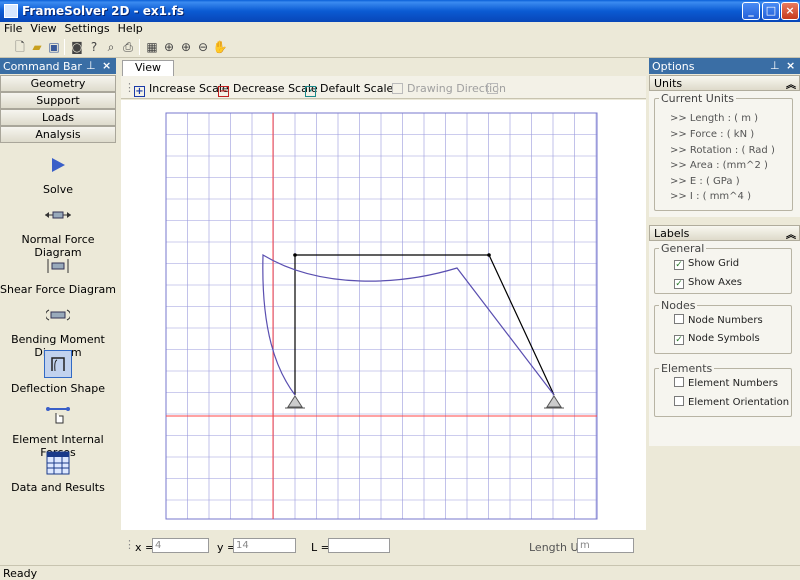 The image size is (800, 580). I want to click on checkbox-element-orientation, so click(679, 401).